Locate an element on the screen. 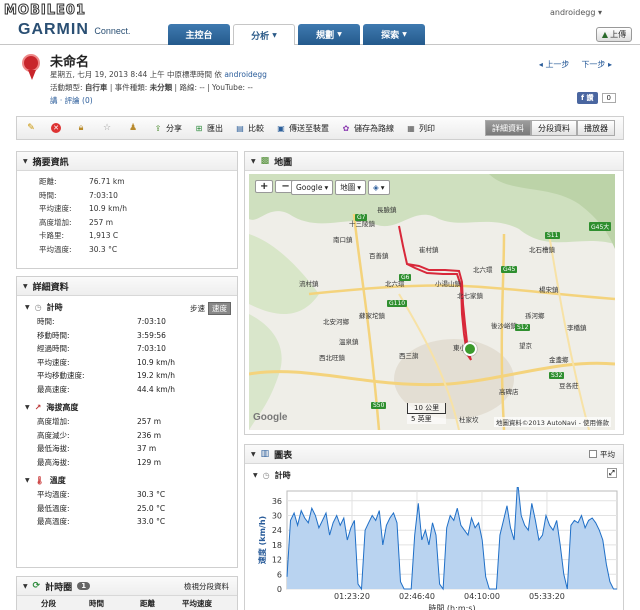 This screenshot has height=610, width=640. chevron-right-icon: ▸ is located at coordinates (608, 64).